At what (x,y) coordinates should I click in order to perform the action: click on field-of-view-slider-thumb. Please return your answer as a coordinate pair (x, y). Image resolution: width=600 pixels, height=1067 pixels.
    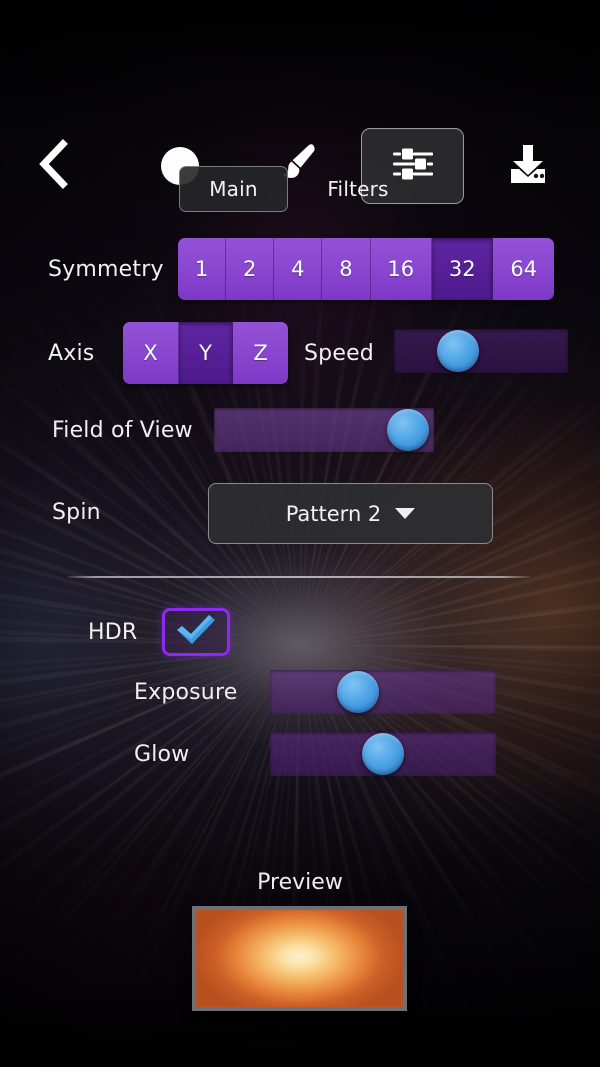
    Looking at the image, I should click on (407, 430).